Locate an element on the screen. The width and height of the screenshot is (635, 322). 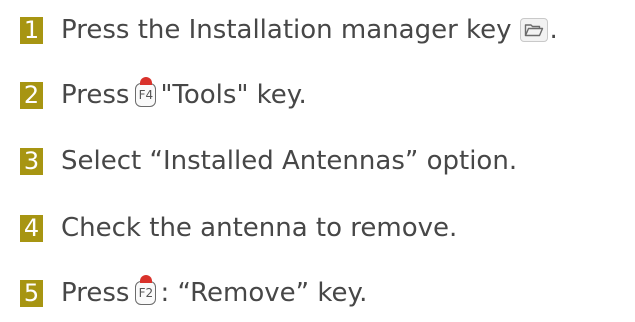
step-2: 2 Press F4 "Tools" key. is located at coordinates (163, 95).